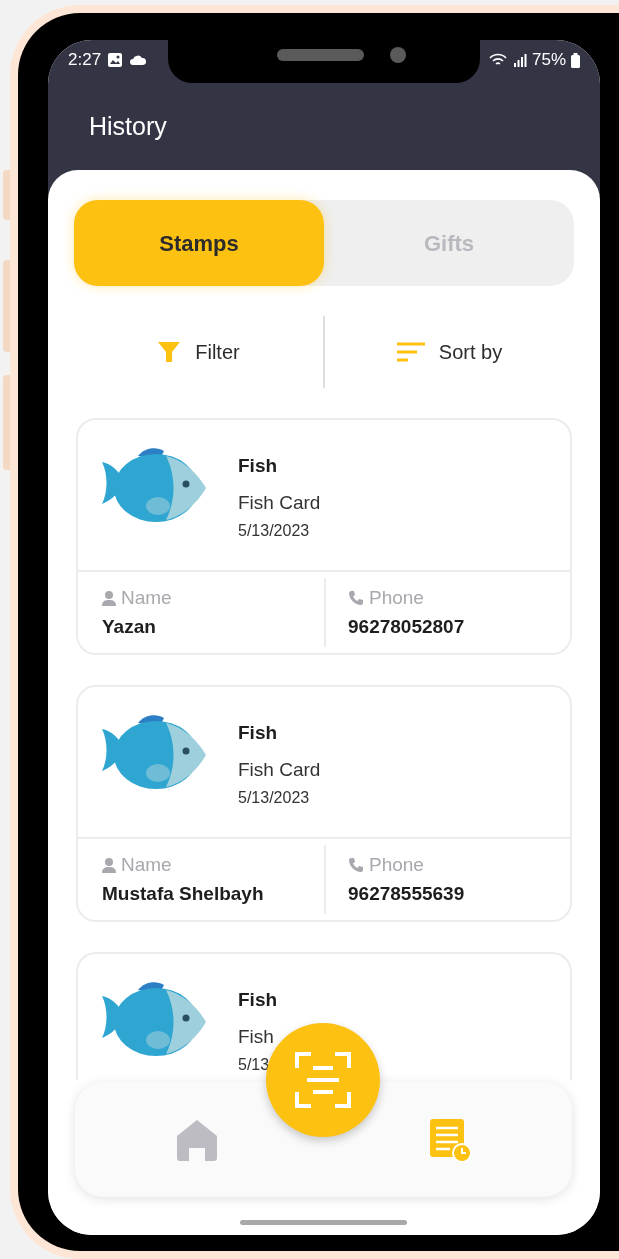  What do you see at coordinates (575, 60) in the screenshot?
I see `battery-icon` at bounding box center [575, 60].